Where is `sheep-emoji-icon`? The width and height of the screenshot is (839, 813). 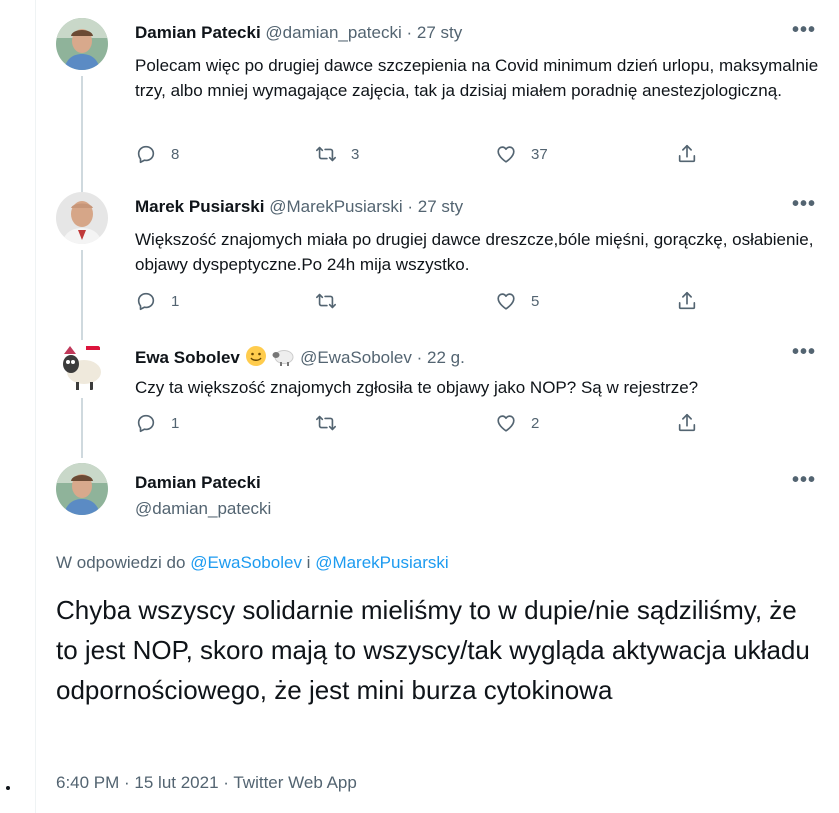 sheep-emoji-icon is located at coordinates (283, 358).